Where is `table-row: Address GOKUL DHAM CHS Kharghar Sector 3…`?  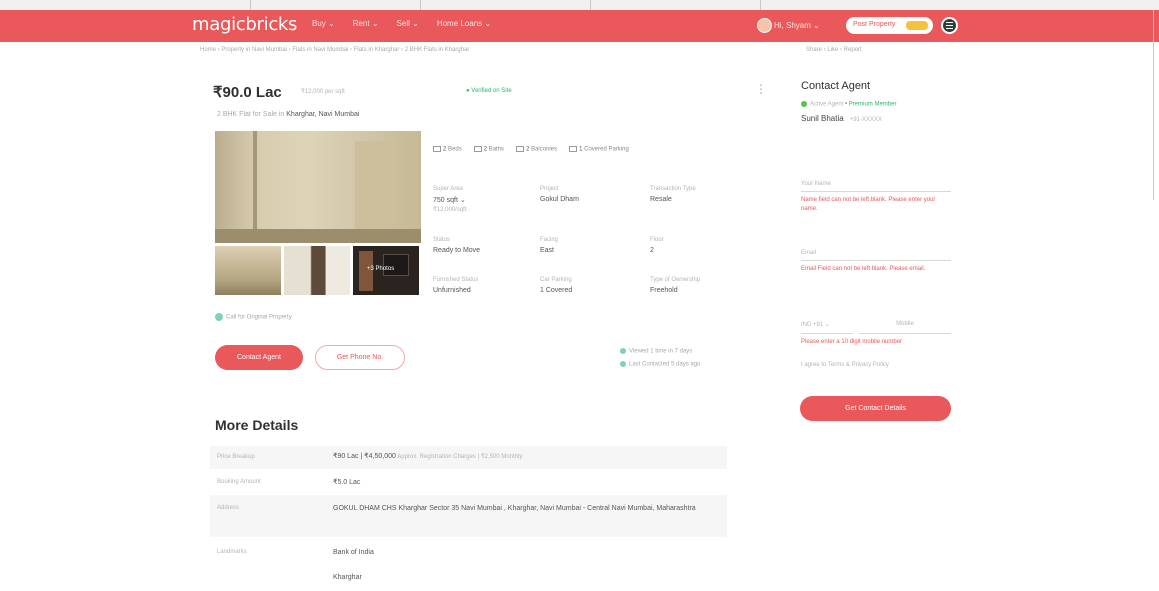
table-row: Address GOKUL DHAM CHS Kharghar Sector 3… is located at coordinates (468, 516).